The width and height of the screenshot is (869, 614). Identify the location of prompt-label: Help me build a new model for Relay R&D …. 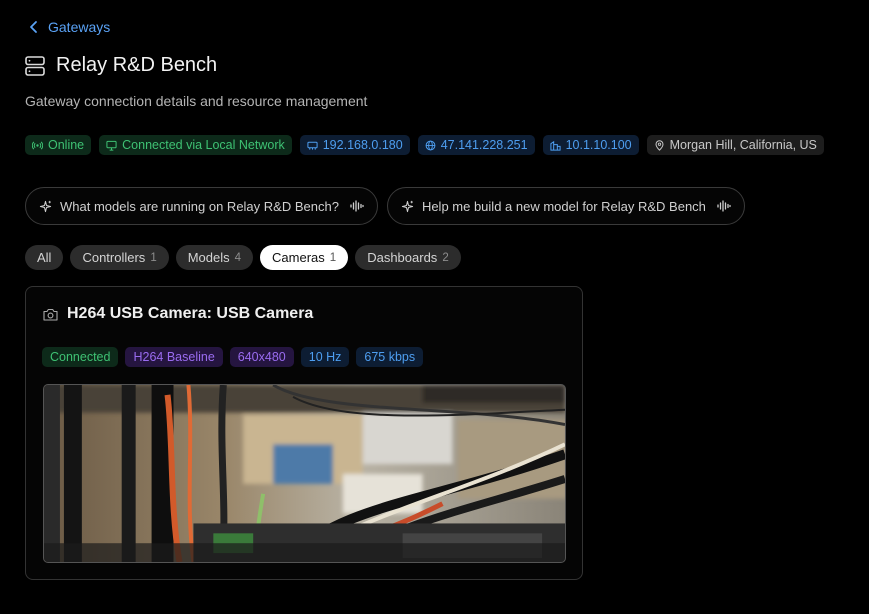
(563, 206).